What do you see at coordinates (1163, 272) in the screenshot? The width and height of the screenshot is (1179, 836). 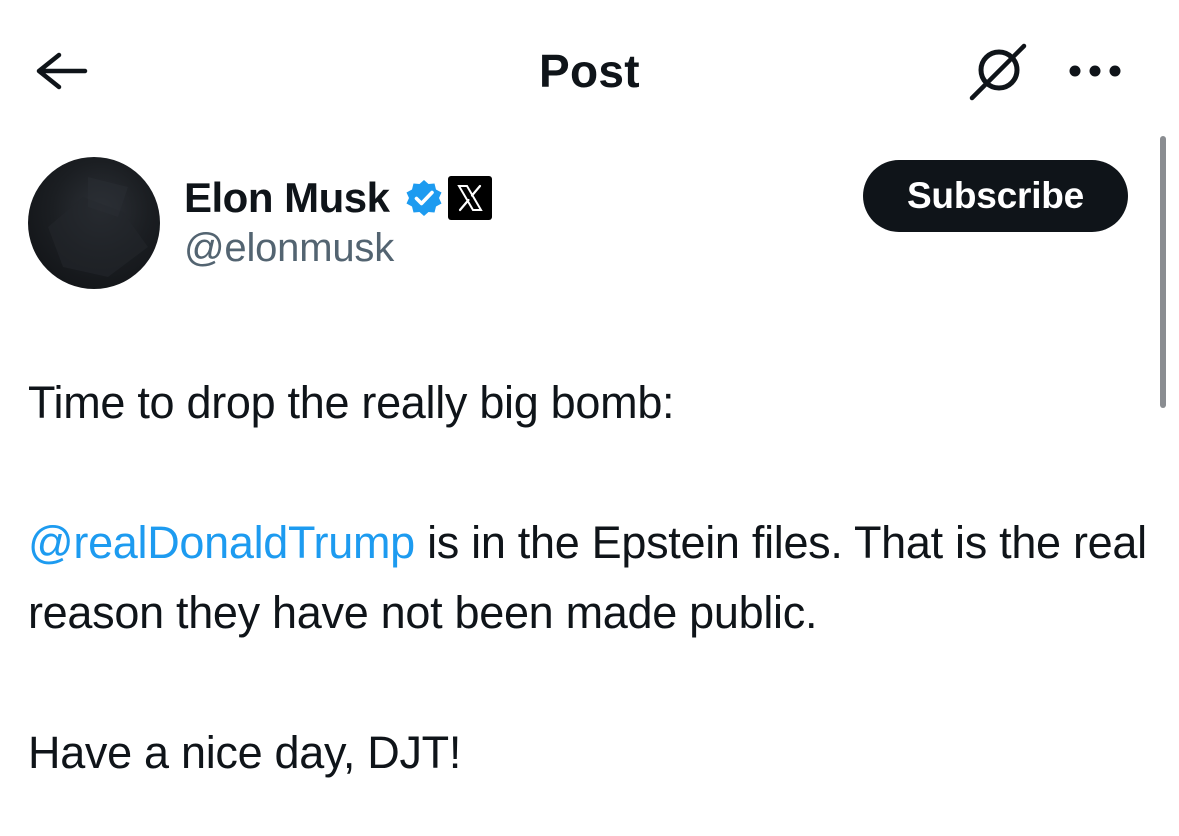 I see `scrollbar` at bounding box center [1163, 272].